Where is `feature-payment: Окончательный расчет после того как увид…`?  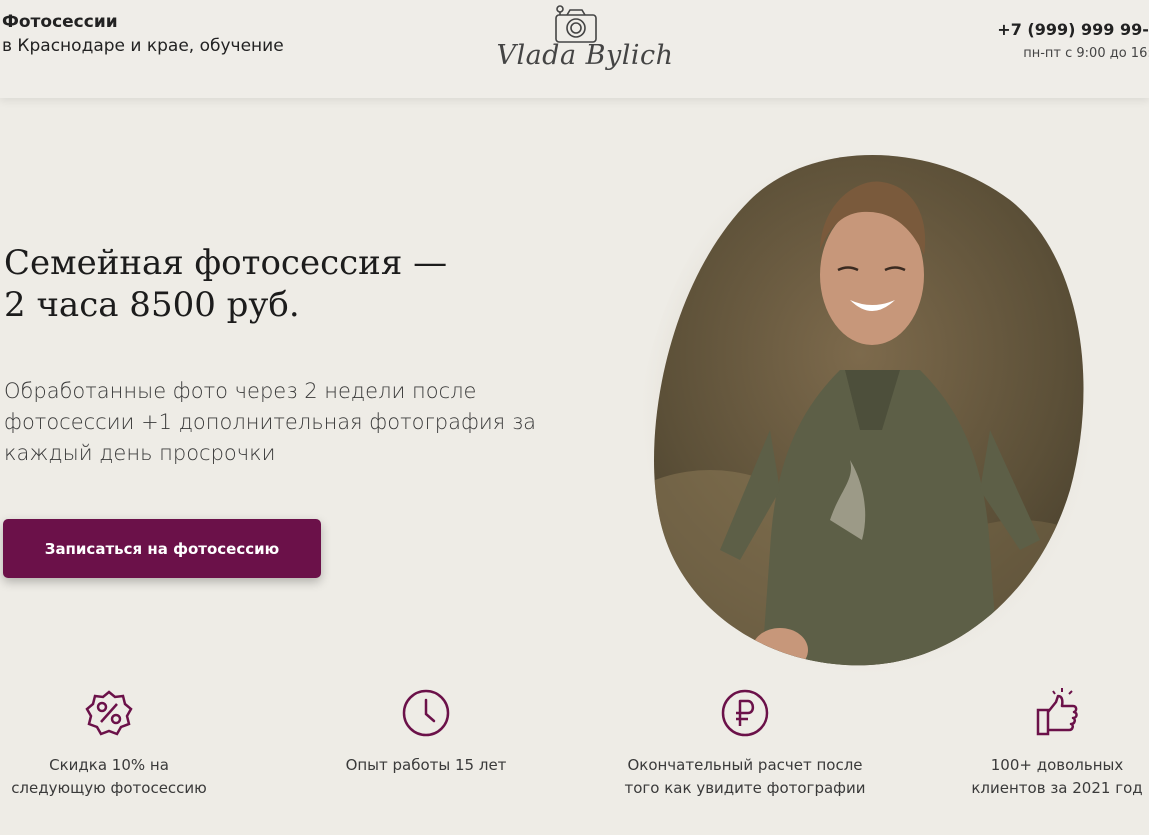
feature-payment: Окончательный расчет после того как увид… is located at coordinates (745, 744).